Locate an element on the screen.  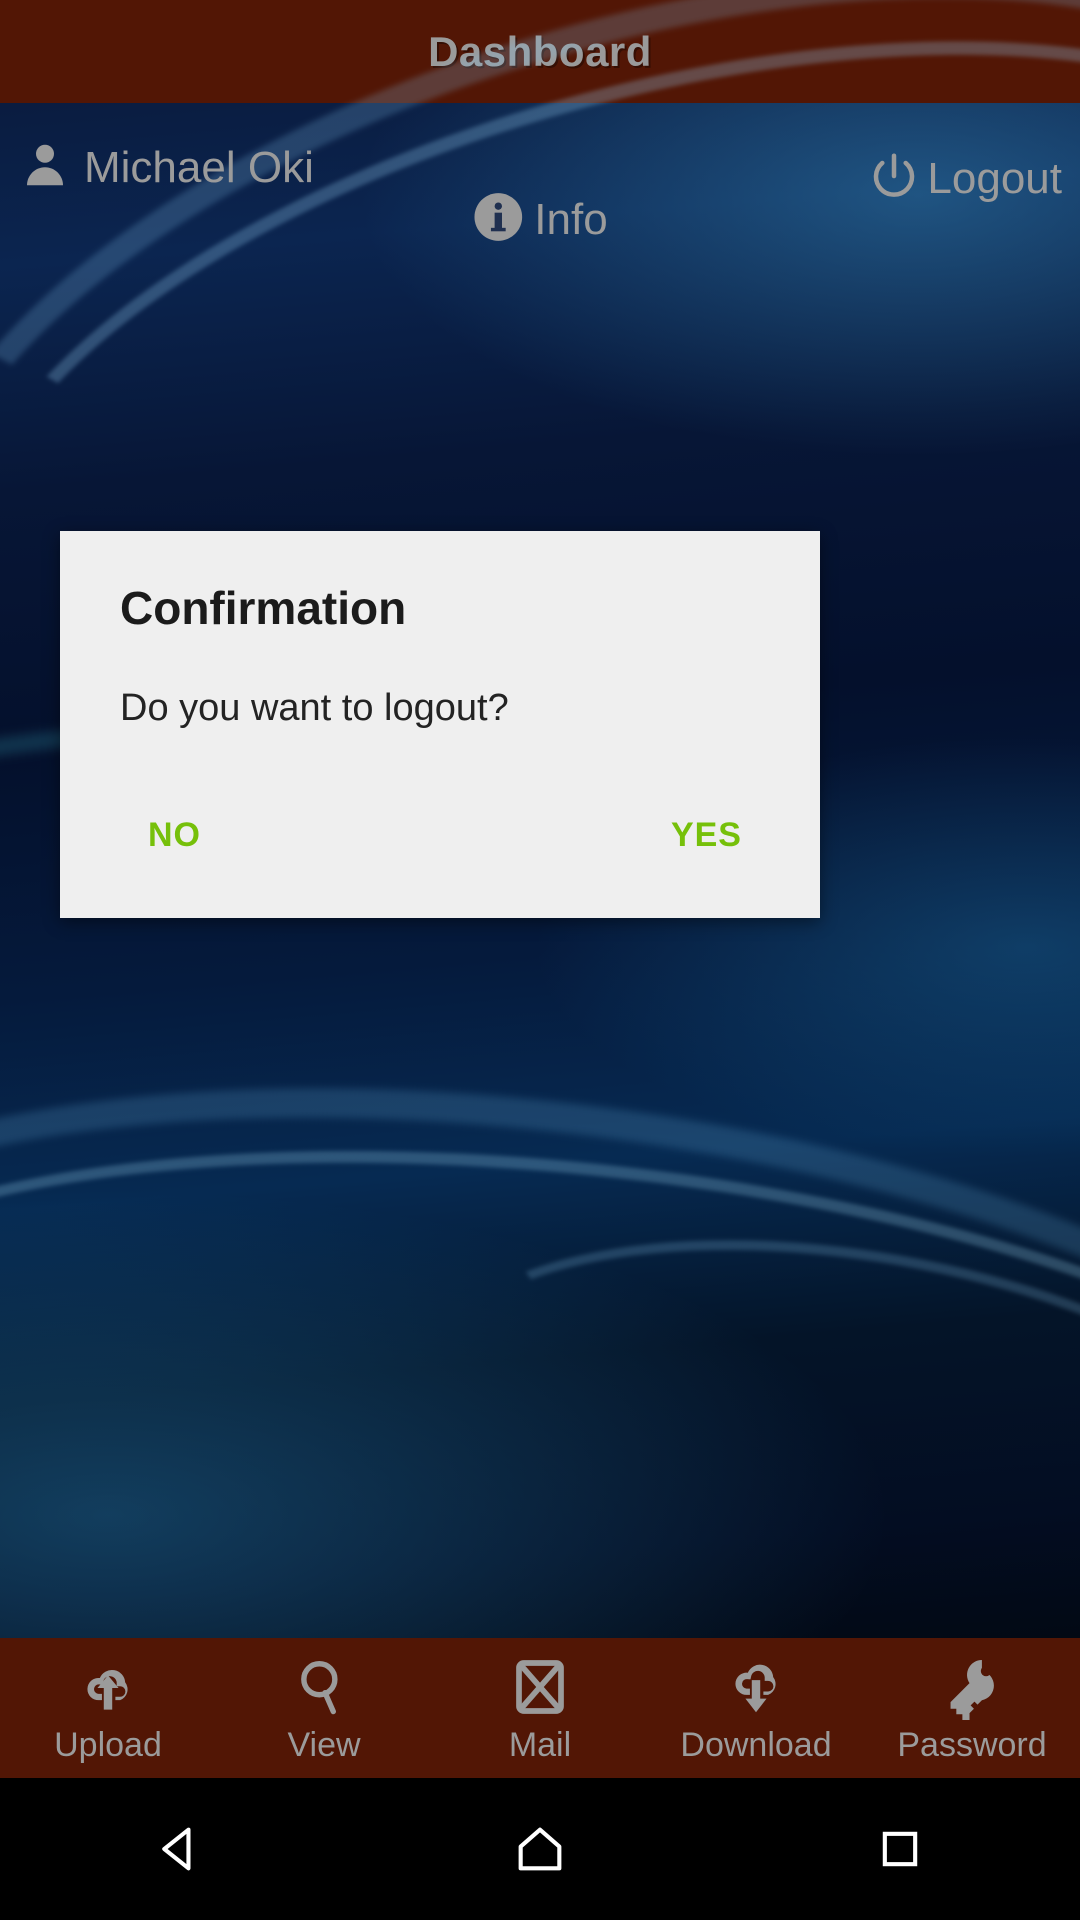
yes-button: YES is located at coordinates (706, 835).